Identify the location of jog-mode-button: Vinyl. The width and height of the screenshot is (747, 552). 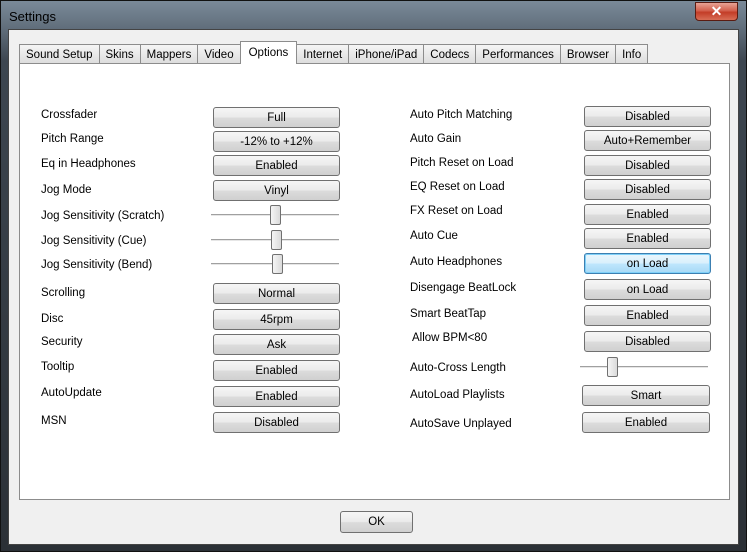
(276, 190).